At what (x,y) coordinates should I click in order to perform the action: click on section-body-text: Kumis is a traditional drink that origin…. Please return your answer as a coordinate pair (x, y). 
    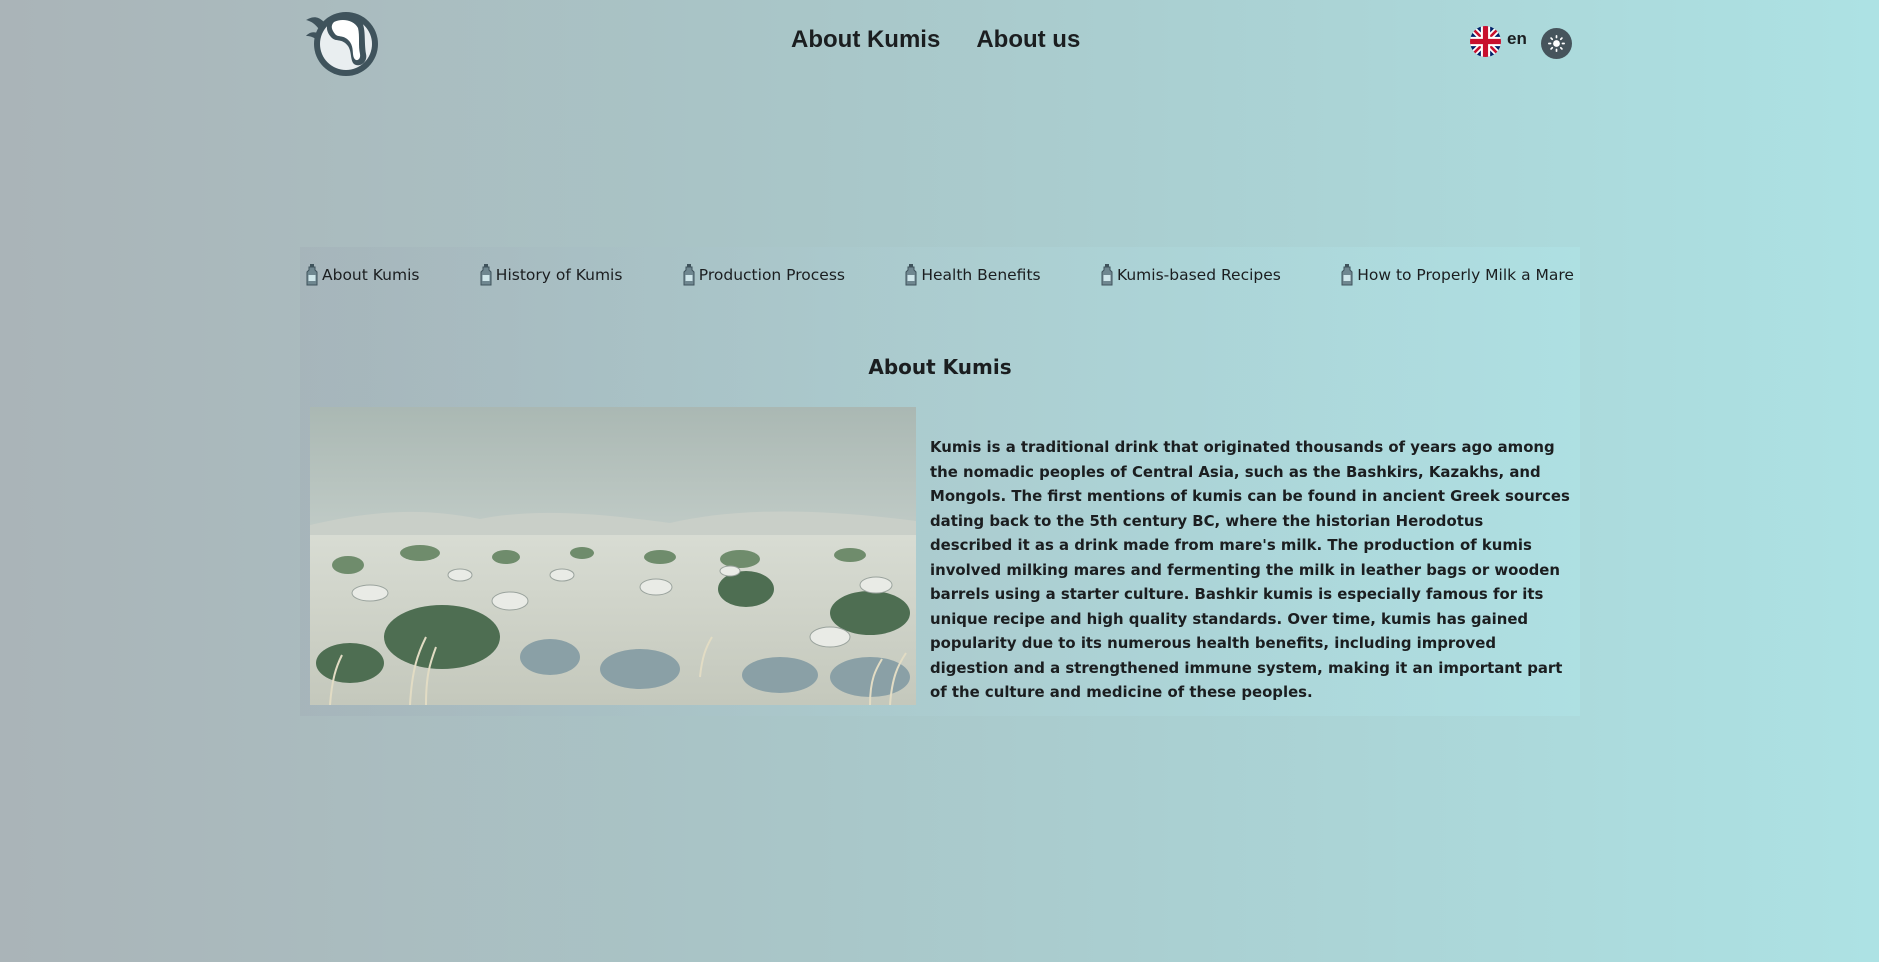
    Looking at the image, I should click on (1250, 569).